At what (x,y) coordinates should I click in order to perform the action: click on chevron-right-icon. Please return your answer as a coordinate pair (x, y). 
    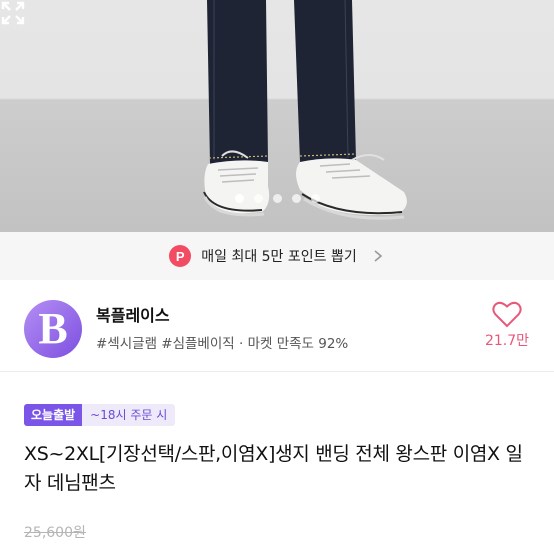
    Looking at the image, I should click on (378, 256).